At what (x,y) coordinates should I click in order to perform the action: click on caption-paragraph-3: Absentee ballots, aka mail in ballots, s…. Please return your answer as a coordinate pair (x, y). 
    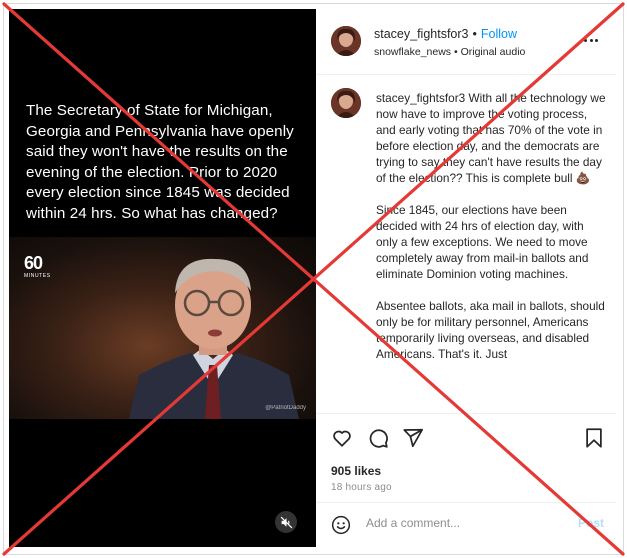
    Looking at the image, I should click on (490, 330).